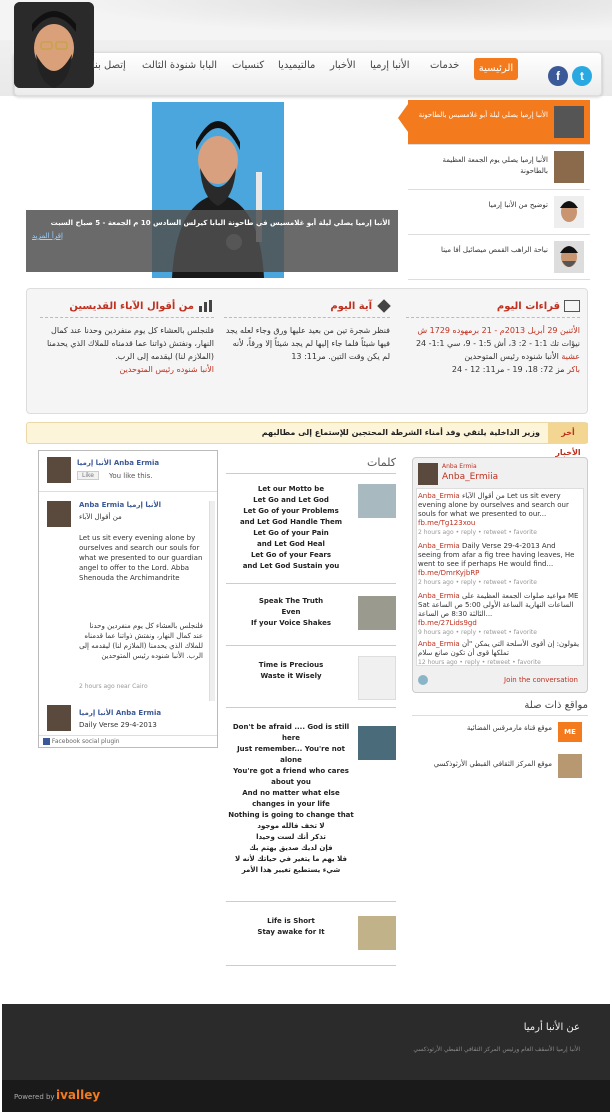  I want to click on nav-home: الرئيسية, so click(496, 69).